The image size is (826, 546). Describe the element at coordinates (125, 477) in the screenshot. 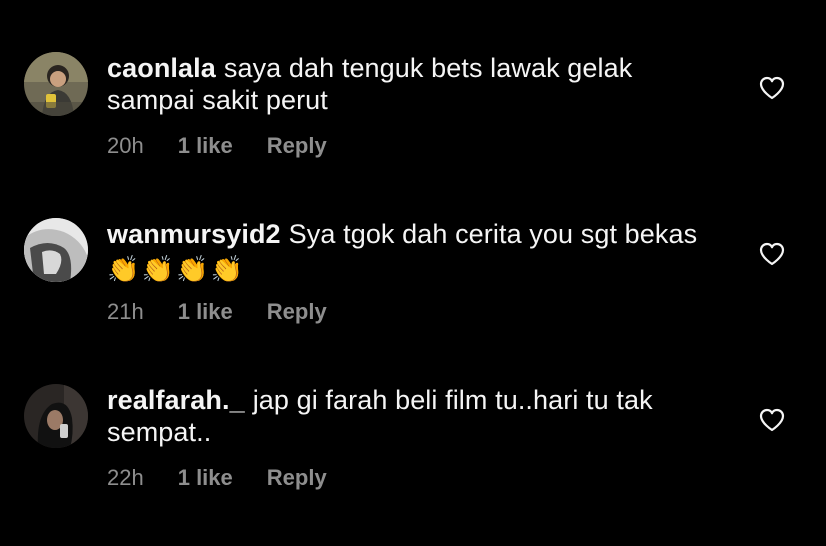

I see `comment-time: 22h` at that location.